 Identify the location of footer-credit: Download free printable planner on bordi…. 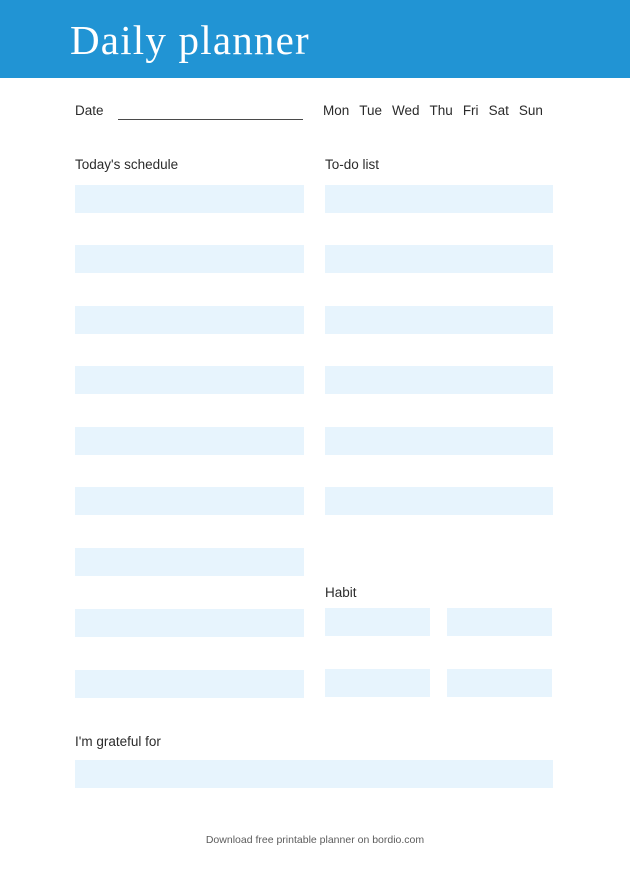
(315, 840).